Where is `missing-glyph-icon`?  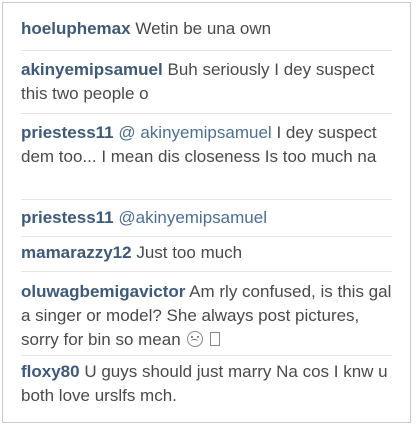
missing-glyph-icon is located at coordinates (215, 339).